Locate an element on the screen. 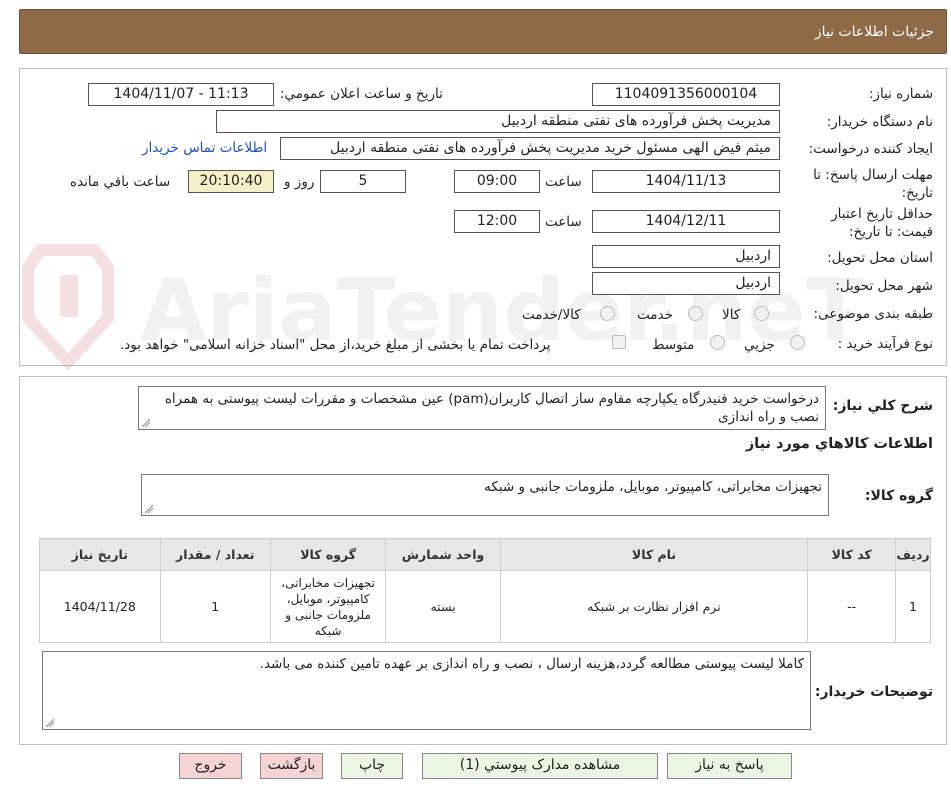 This screenshot has width=951, height=798. buyer-contact-link: اطلاعات تماس خريدار is located at coordinates (204, 148).